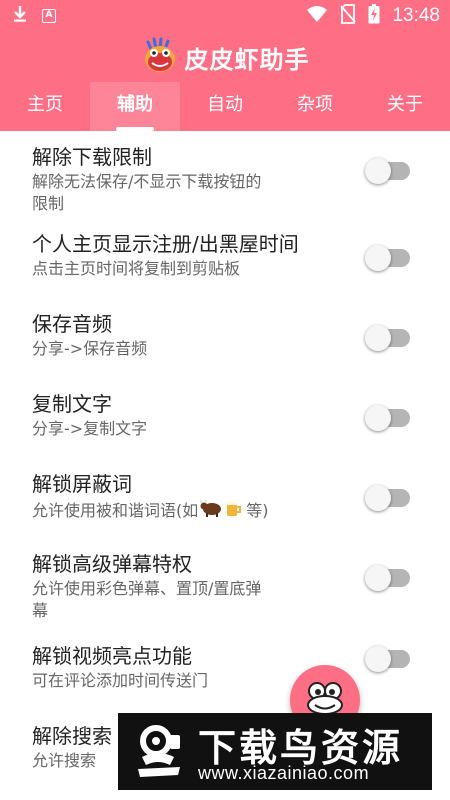  I want to click on setting-desc-part: 允许使用被和谐词语(如, so click(115, 510).